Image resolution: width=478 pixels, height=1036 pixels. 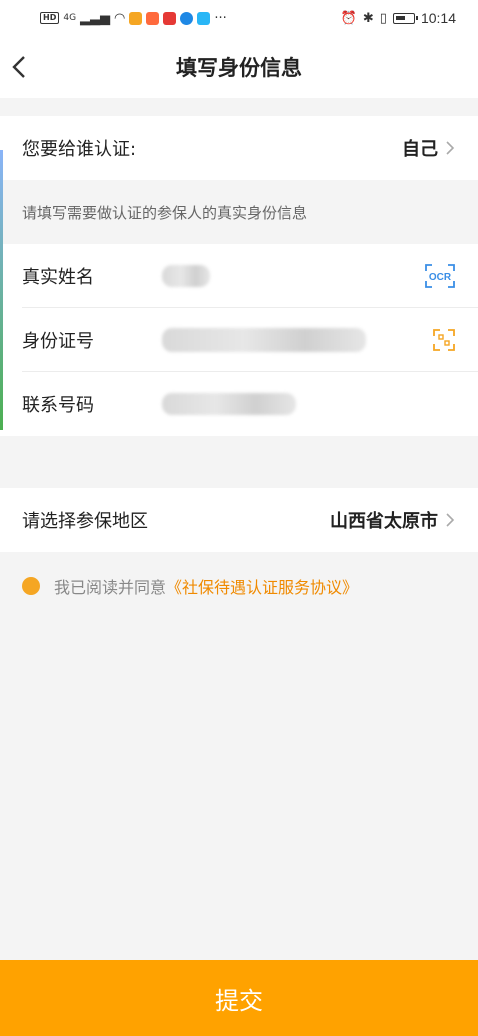 What do you see at coordinates (79, 149) in the screenshot?
I see `certify-for-label: 您要给谁认证:` at bounding box center [79, 149].